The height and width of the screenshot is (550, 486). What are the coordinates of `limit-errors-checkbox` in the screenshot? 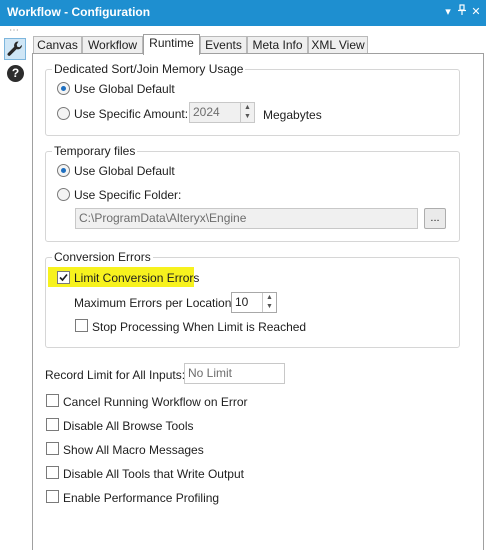 It's located at (63, 277).